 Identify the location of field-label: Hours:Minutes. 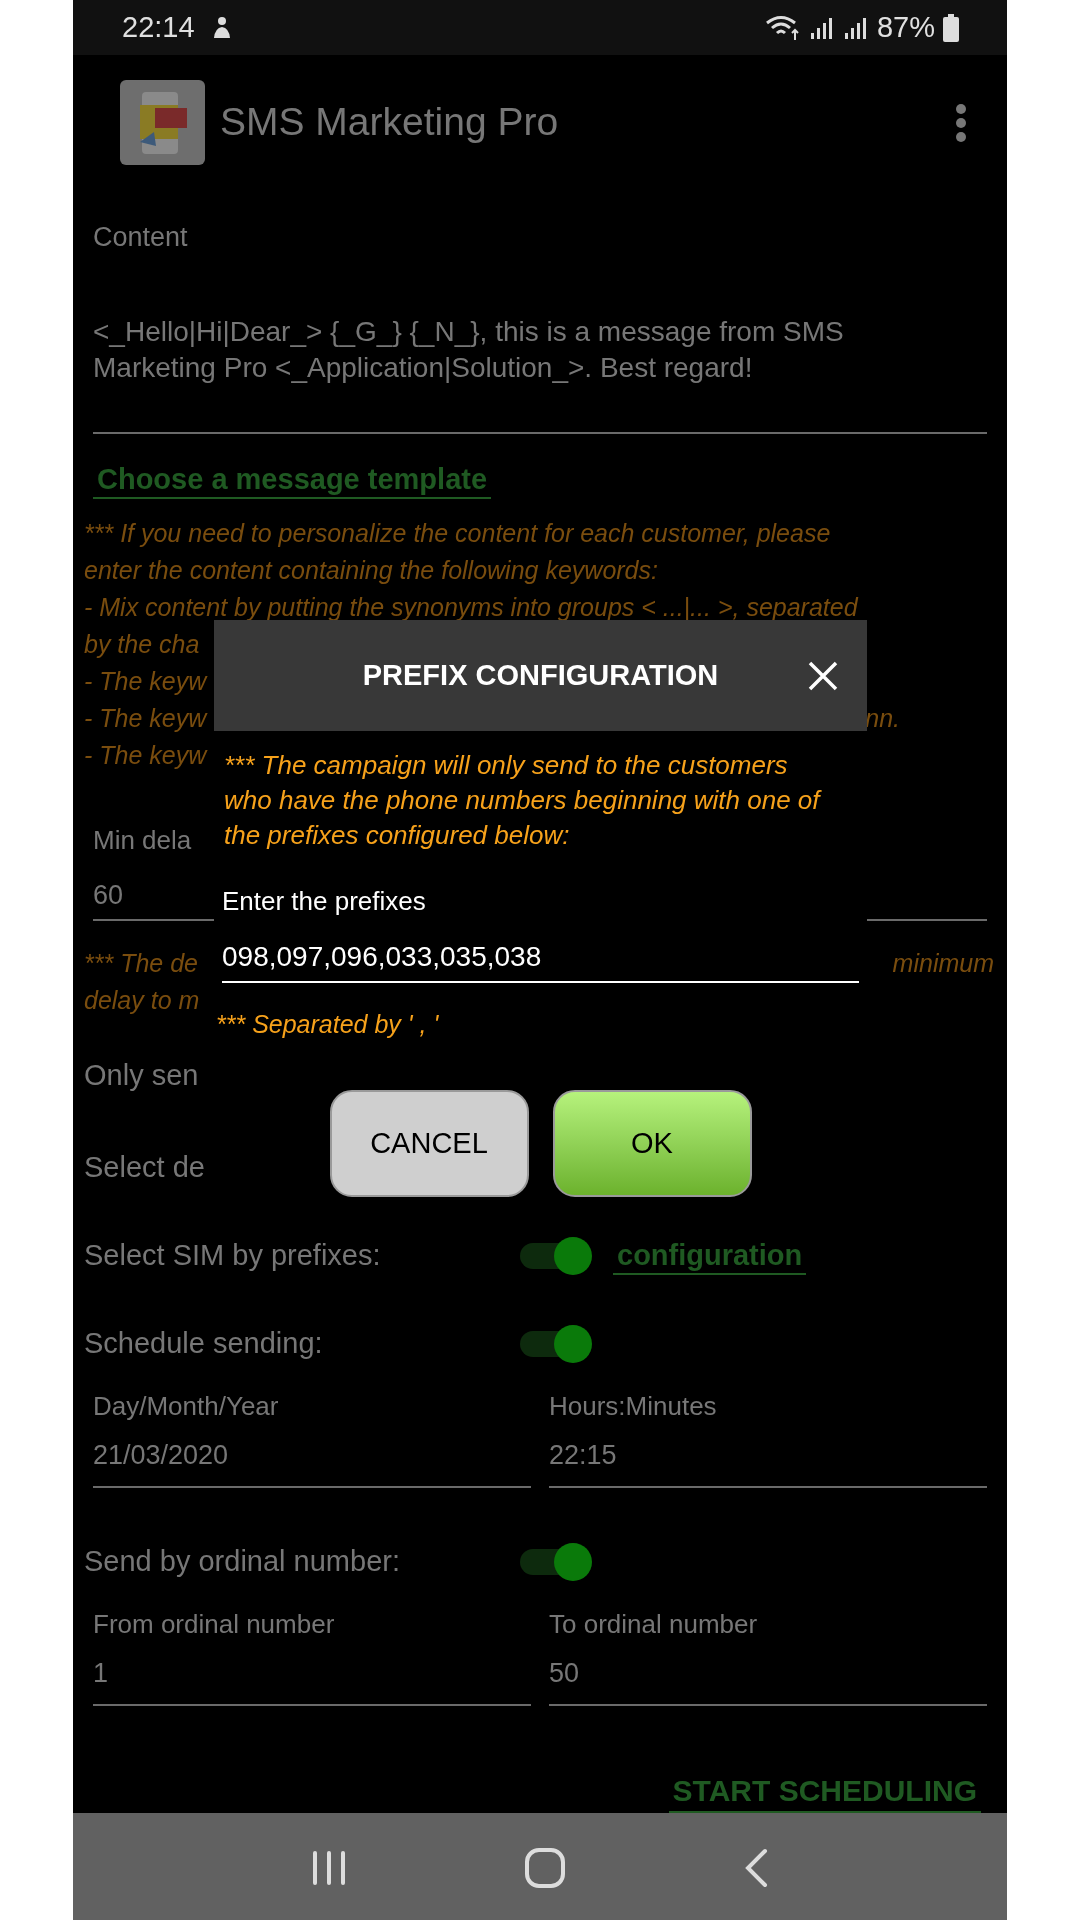
(633, 1406).